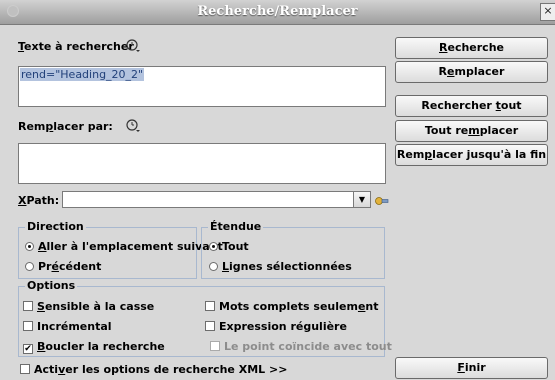 This screenshot has height=380, width=555. What do you see at coordinates (67, 326) in the screenshot?
I see `checkbox-incremental: Incrémental` at bounding box center [67, 326].